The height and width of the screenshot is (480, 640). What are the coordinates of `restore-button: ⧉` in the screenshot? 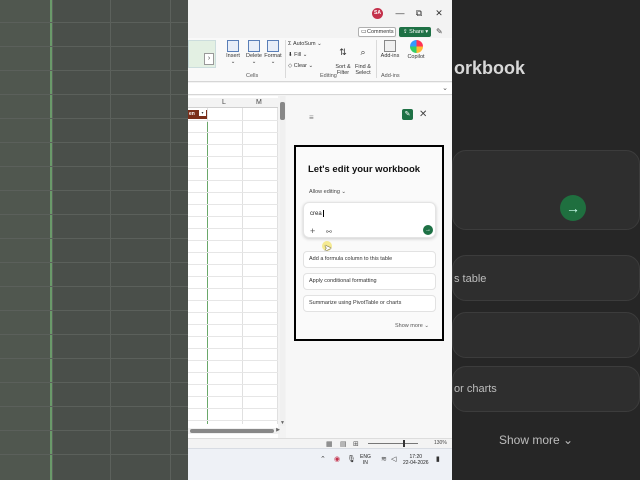 It's located at (419, 13).